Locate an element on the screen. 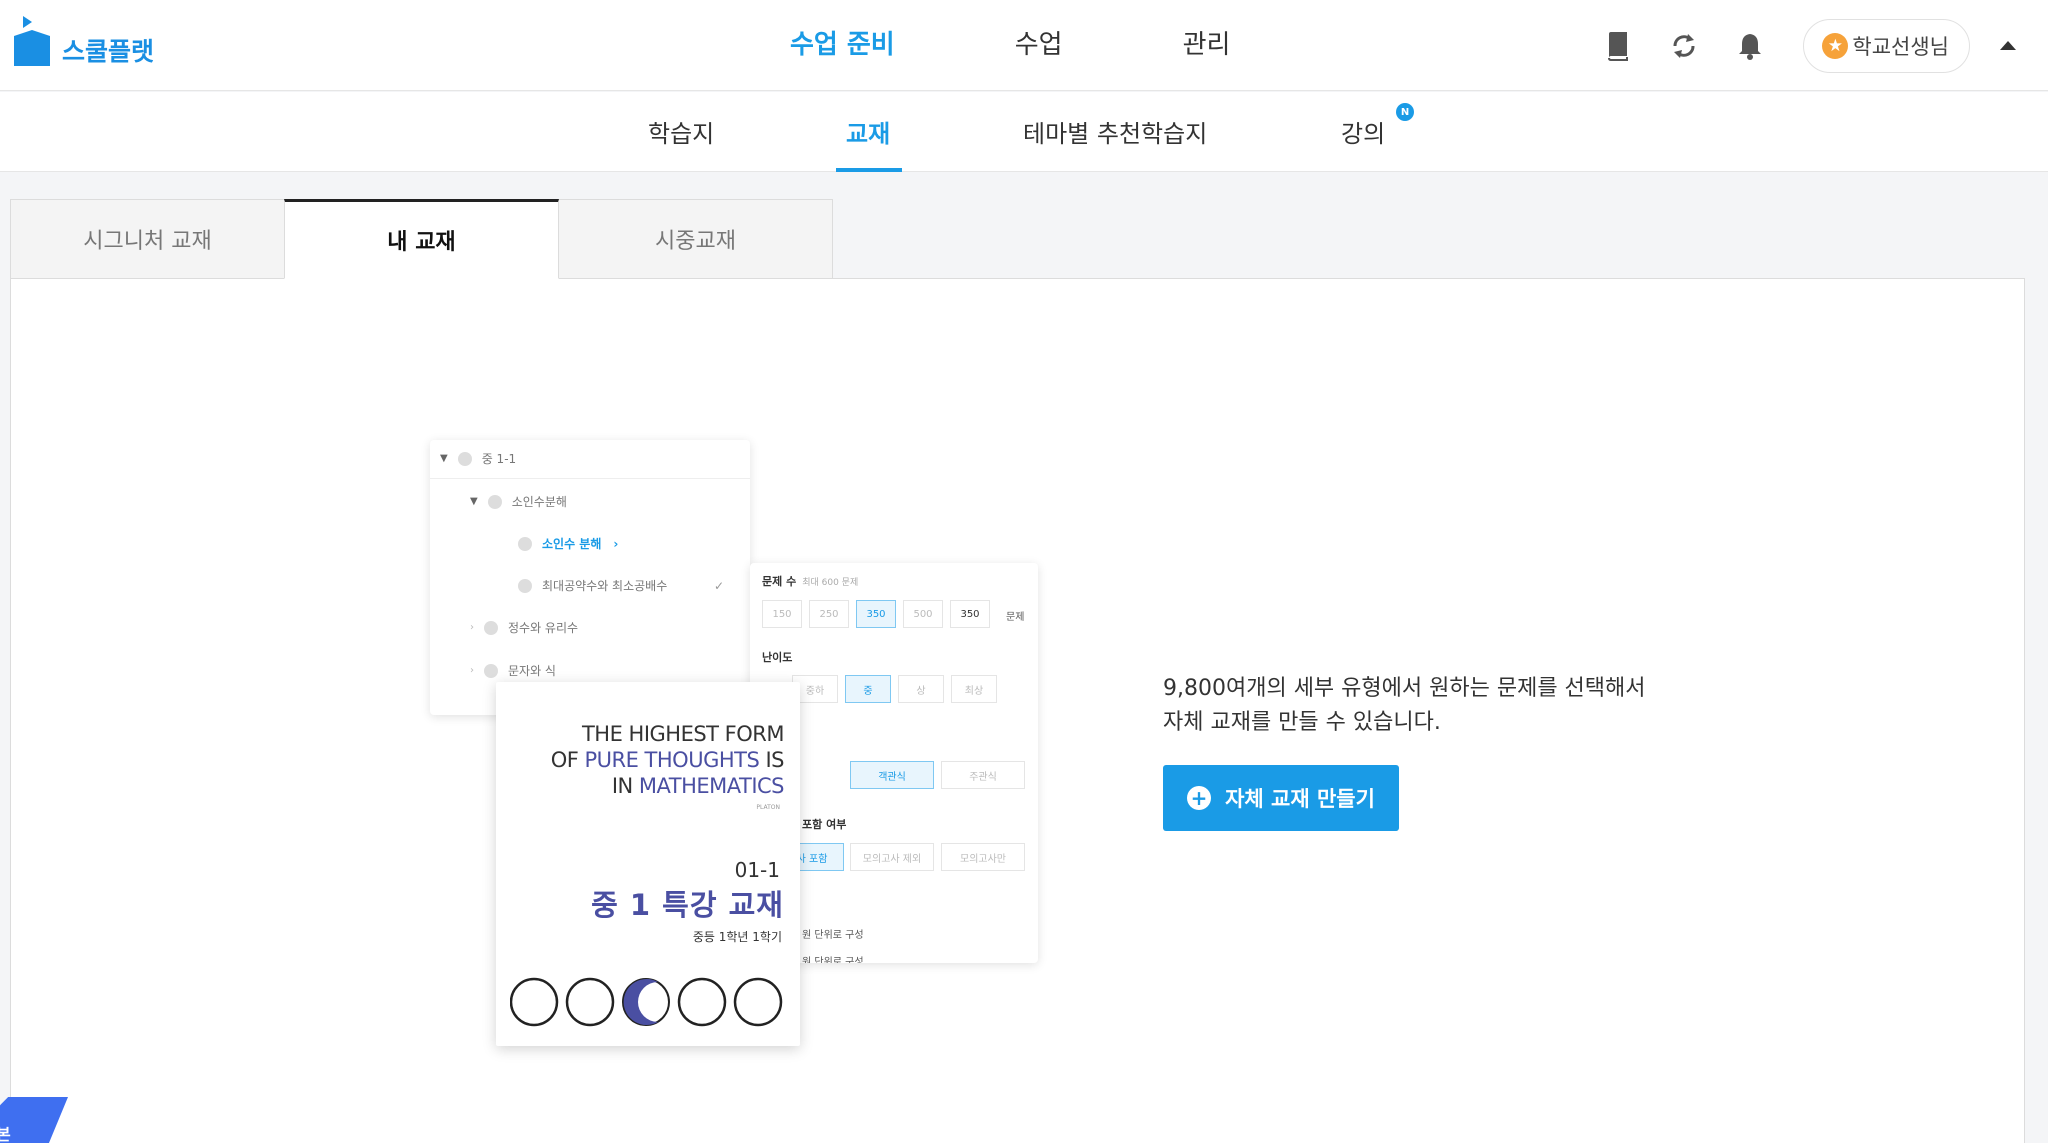 The width and height of the screenshot is (2048, 1143). count-unit: 문제 is located at coordinates (1015, 617).